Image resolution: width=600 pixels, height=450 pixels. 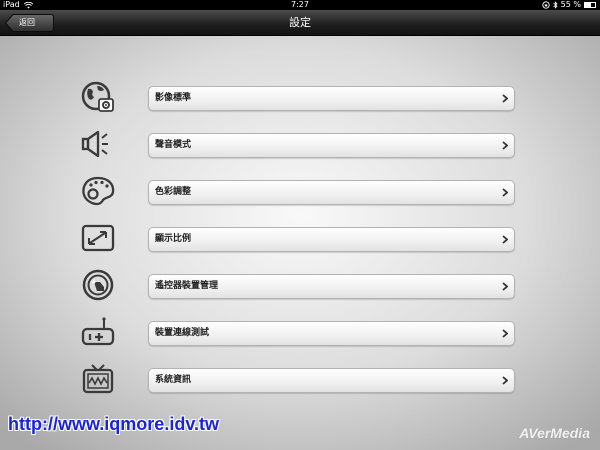 What do you see at coordinates (570, 4) in the screenshot?
I see `battery-percent: 55 %` at bounding box center [570, 4].